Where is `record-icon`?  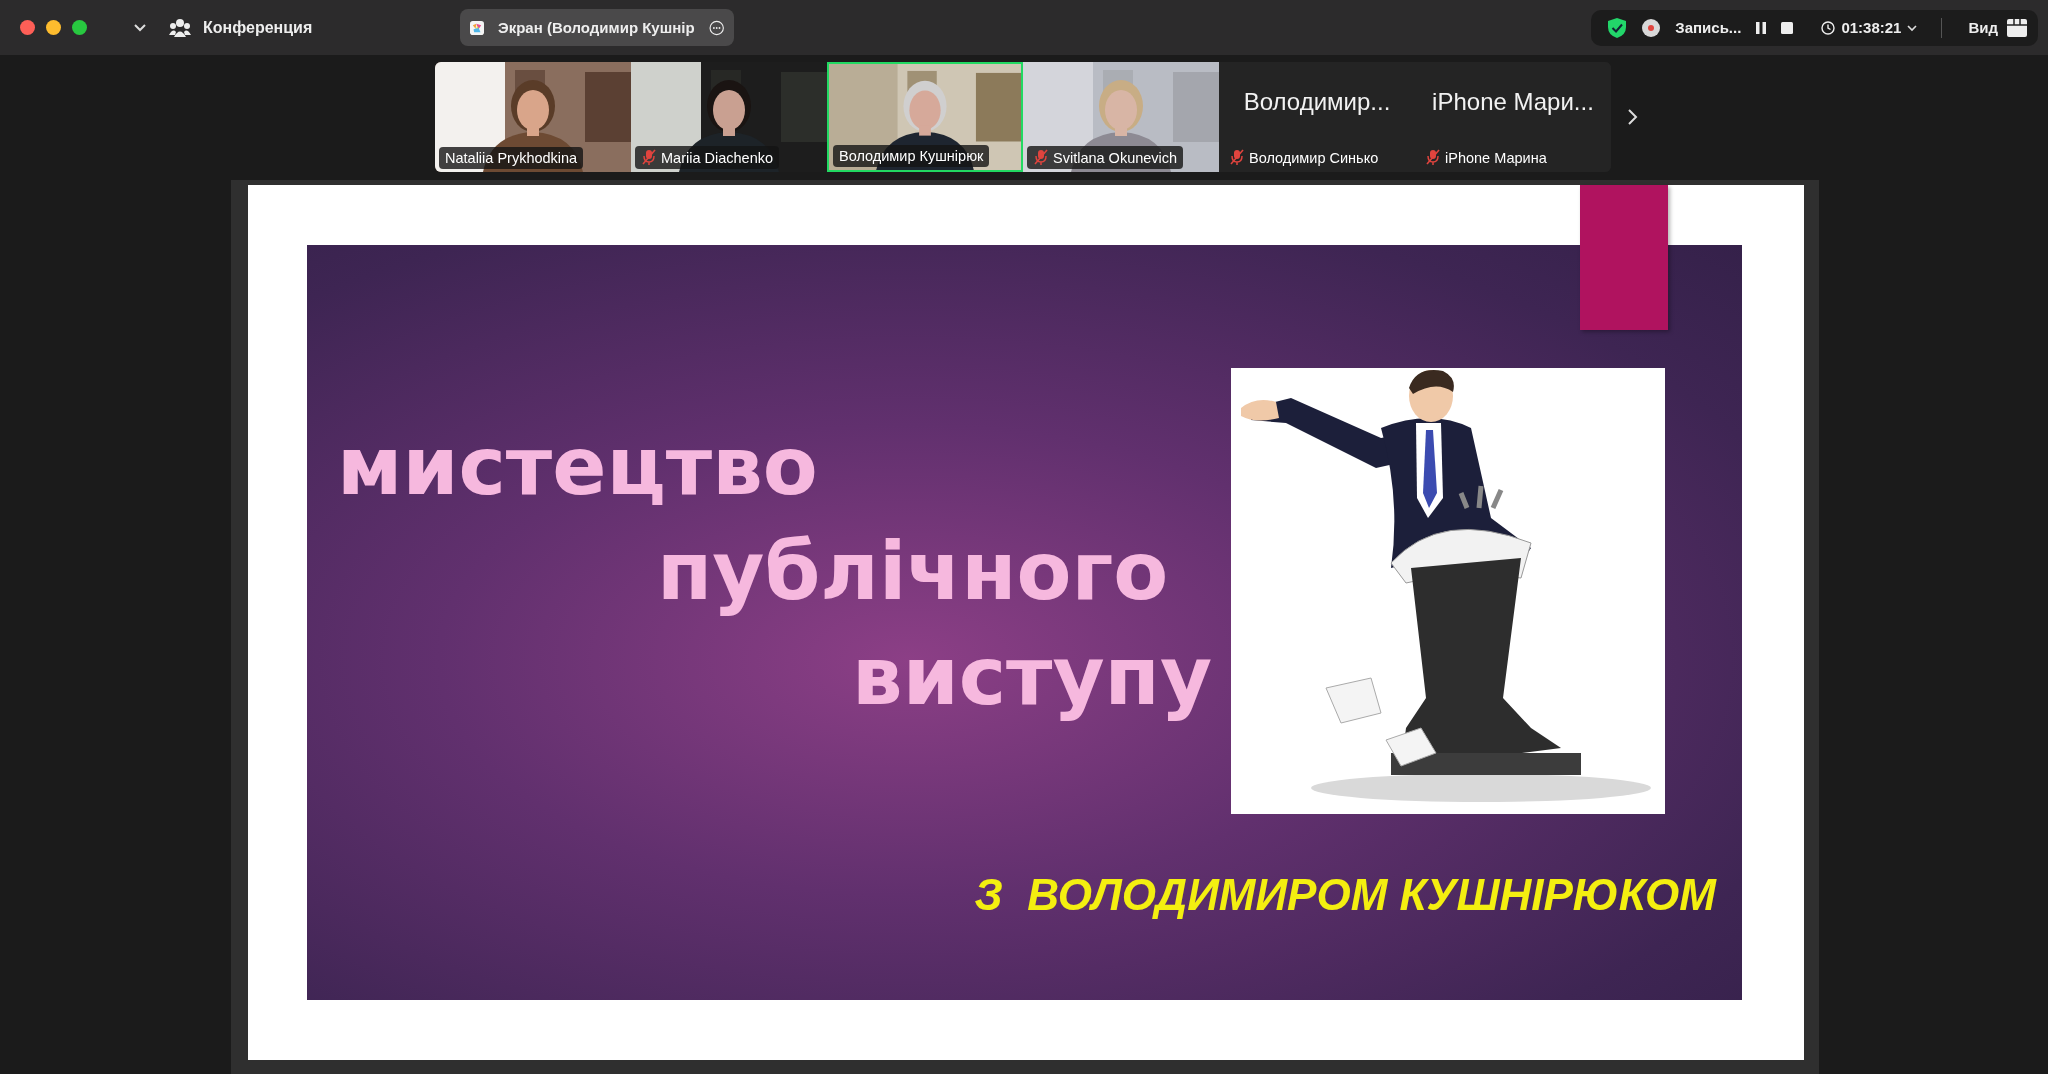
record-icon is located at coordinates (1651, 27).